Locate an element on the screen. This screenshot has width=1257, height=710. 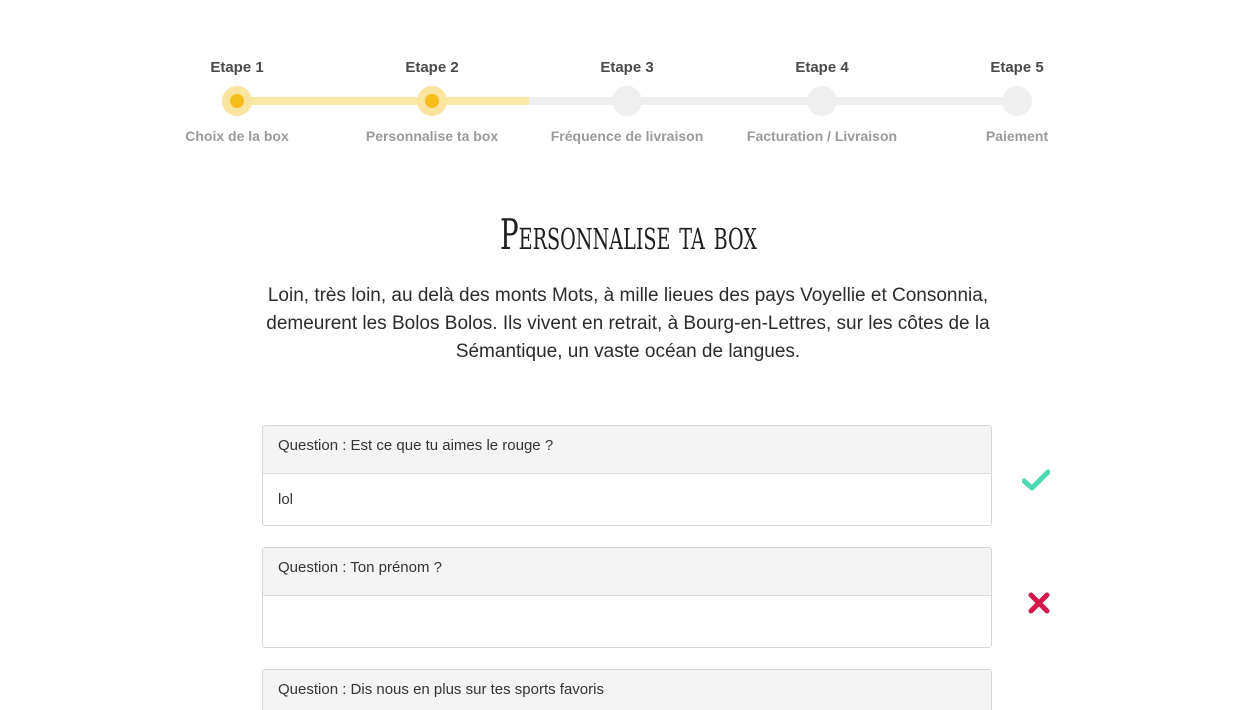
step-title: Etape 2 is located at coordinates (432, 67).